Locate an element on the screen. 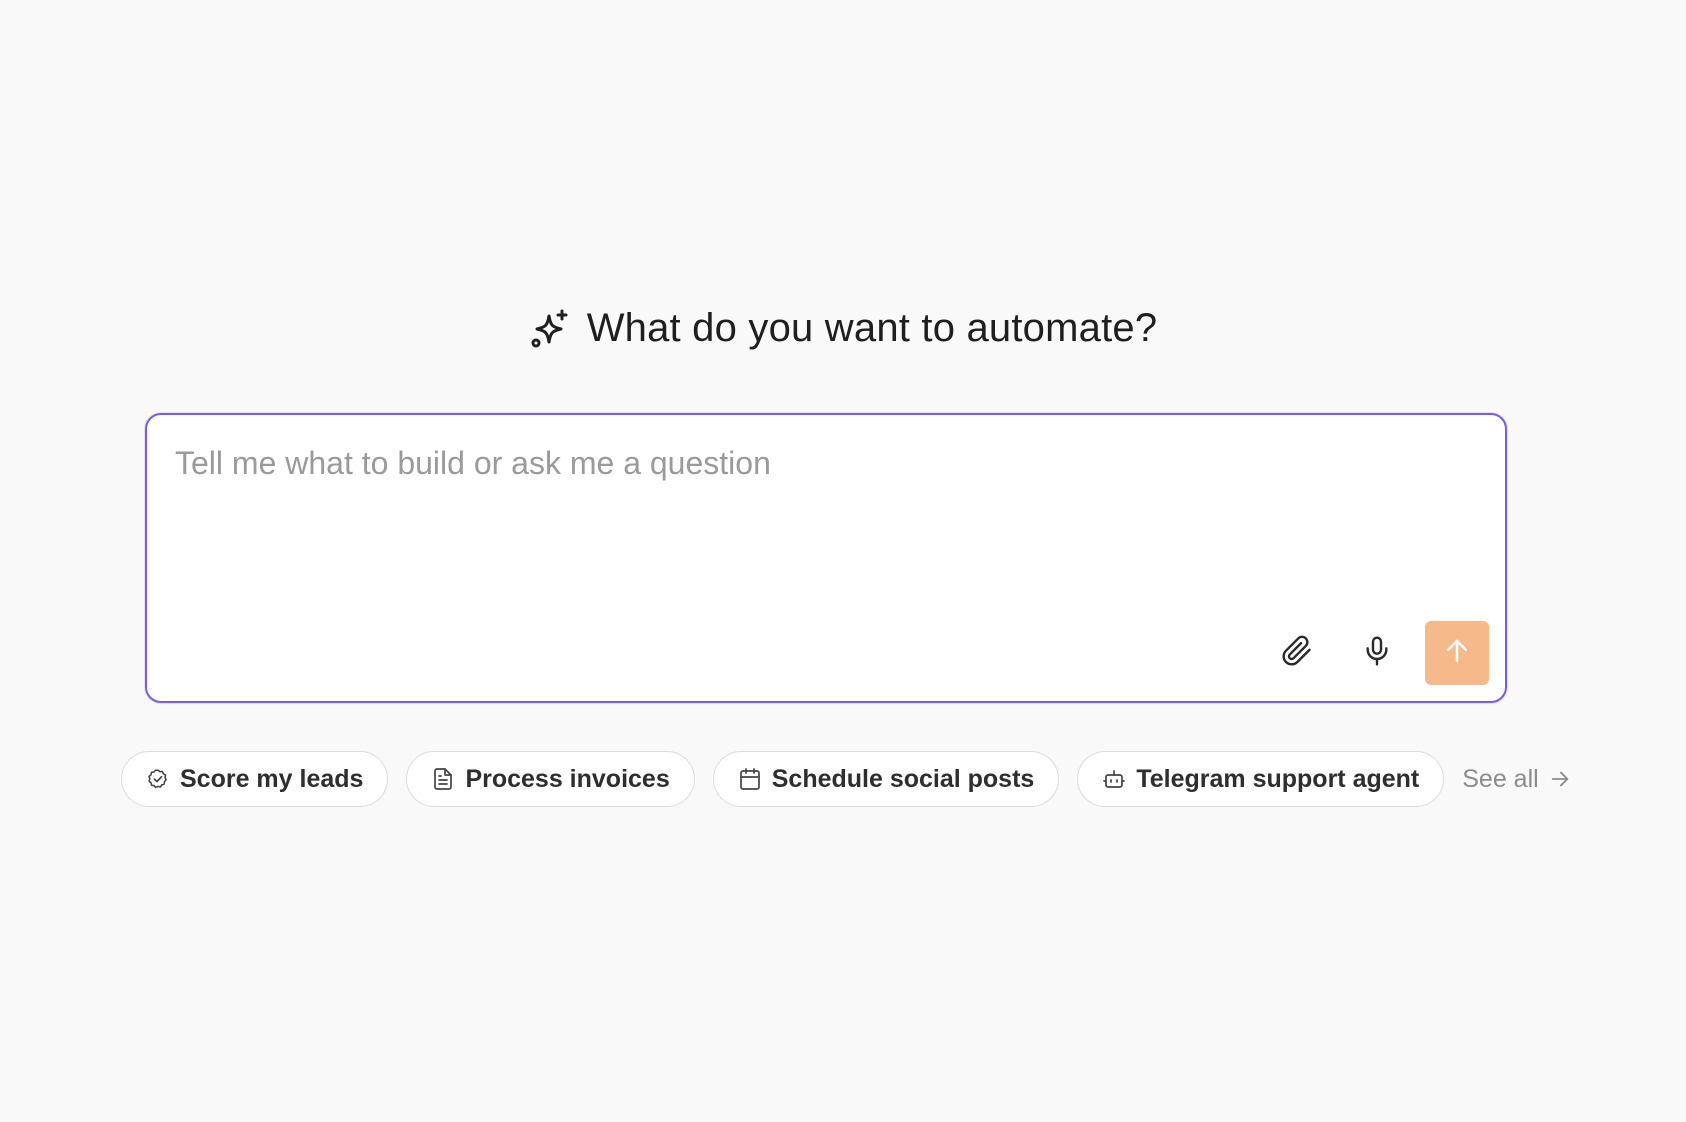 This screenshot has height=1122, width=1686. attach-button is located at coordinates (1297, 653).